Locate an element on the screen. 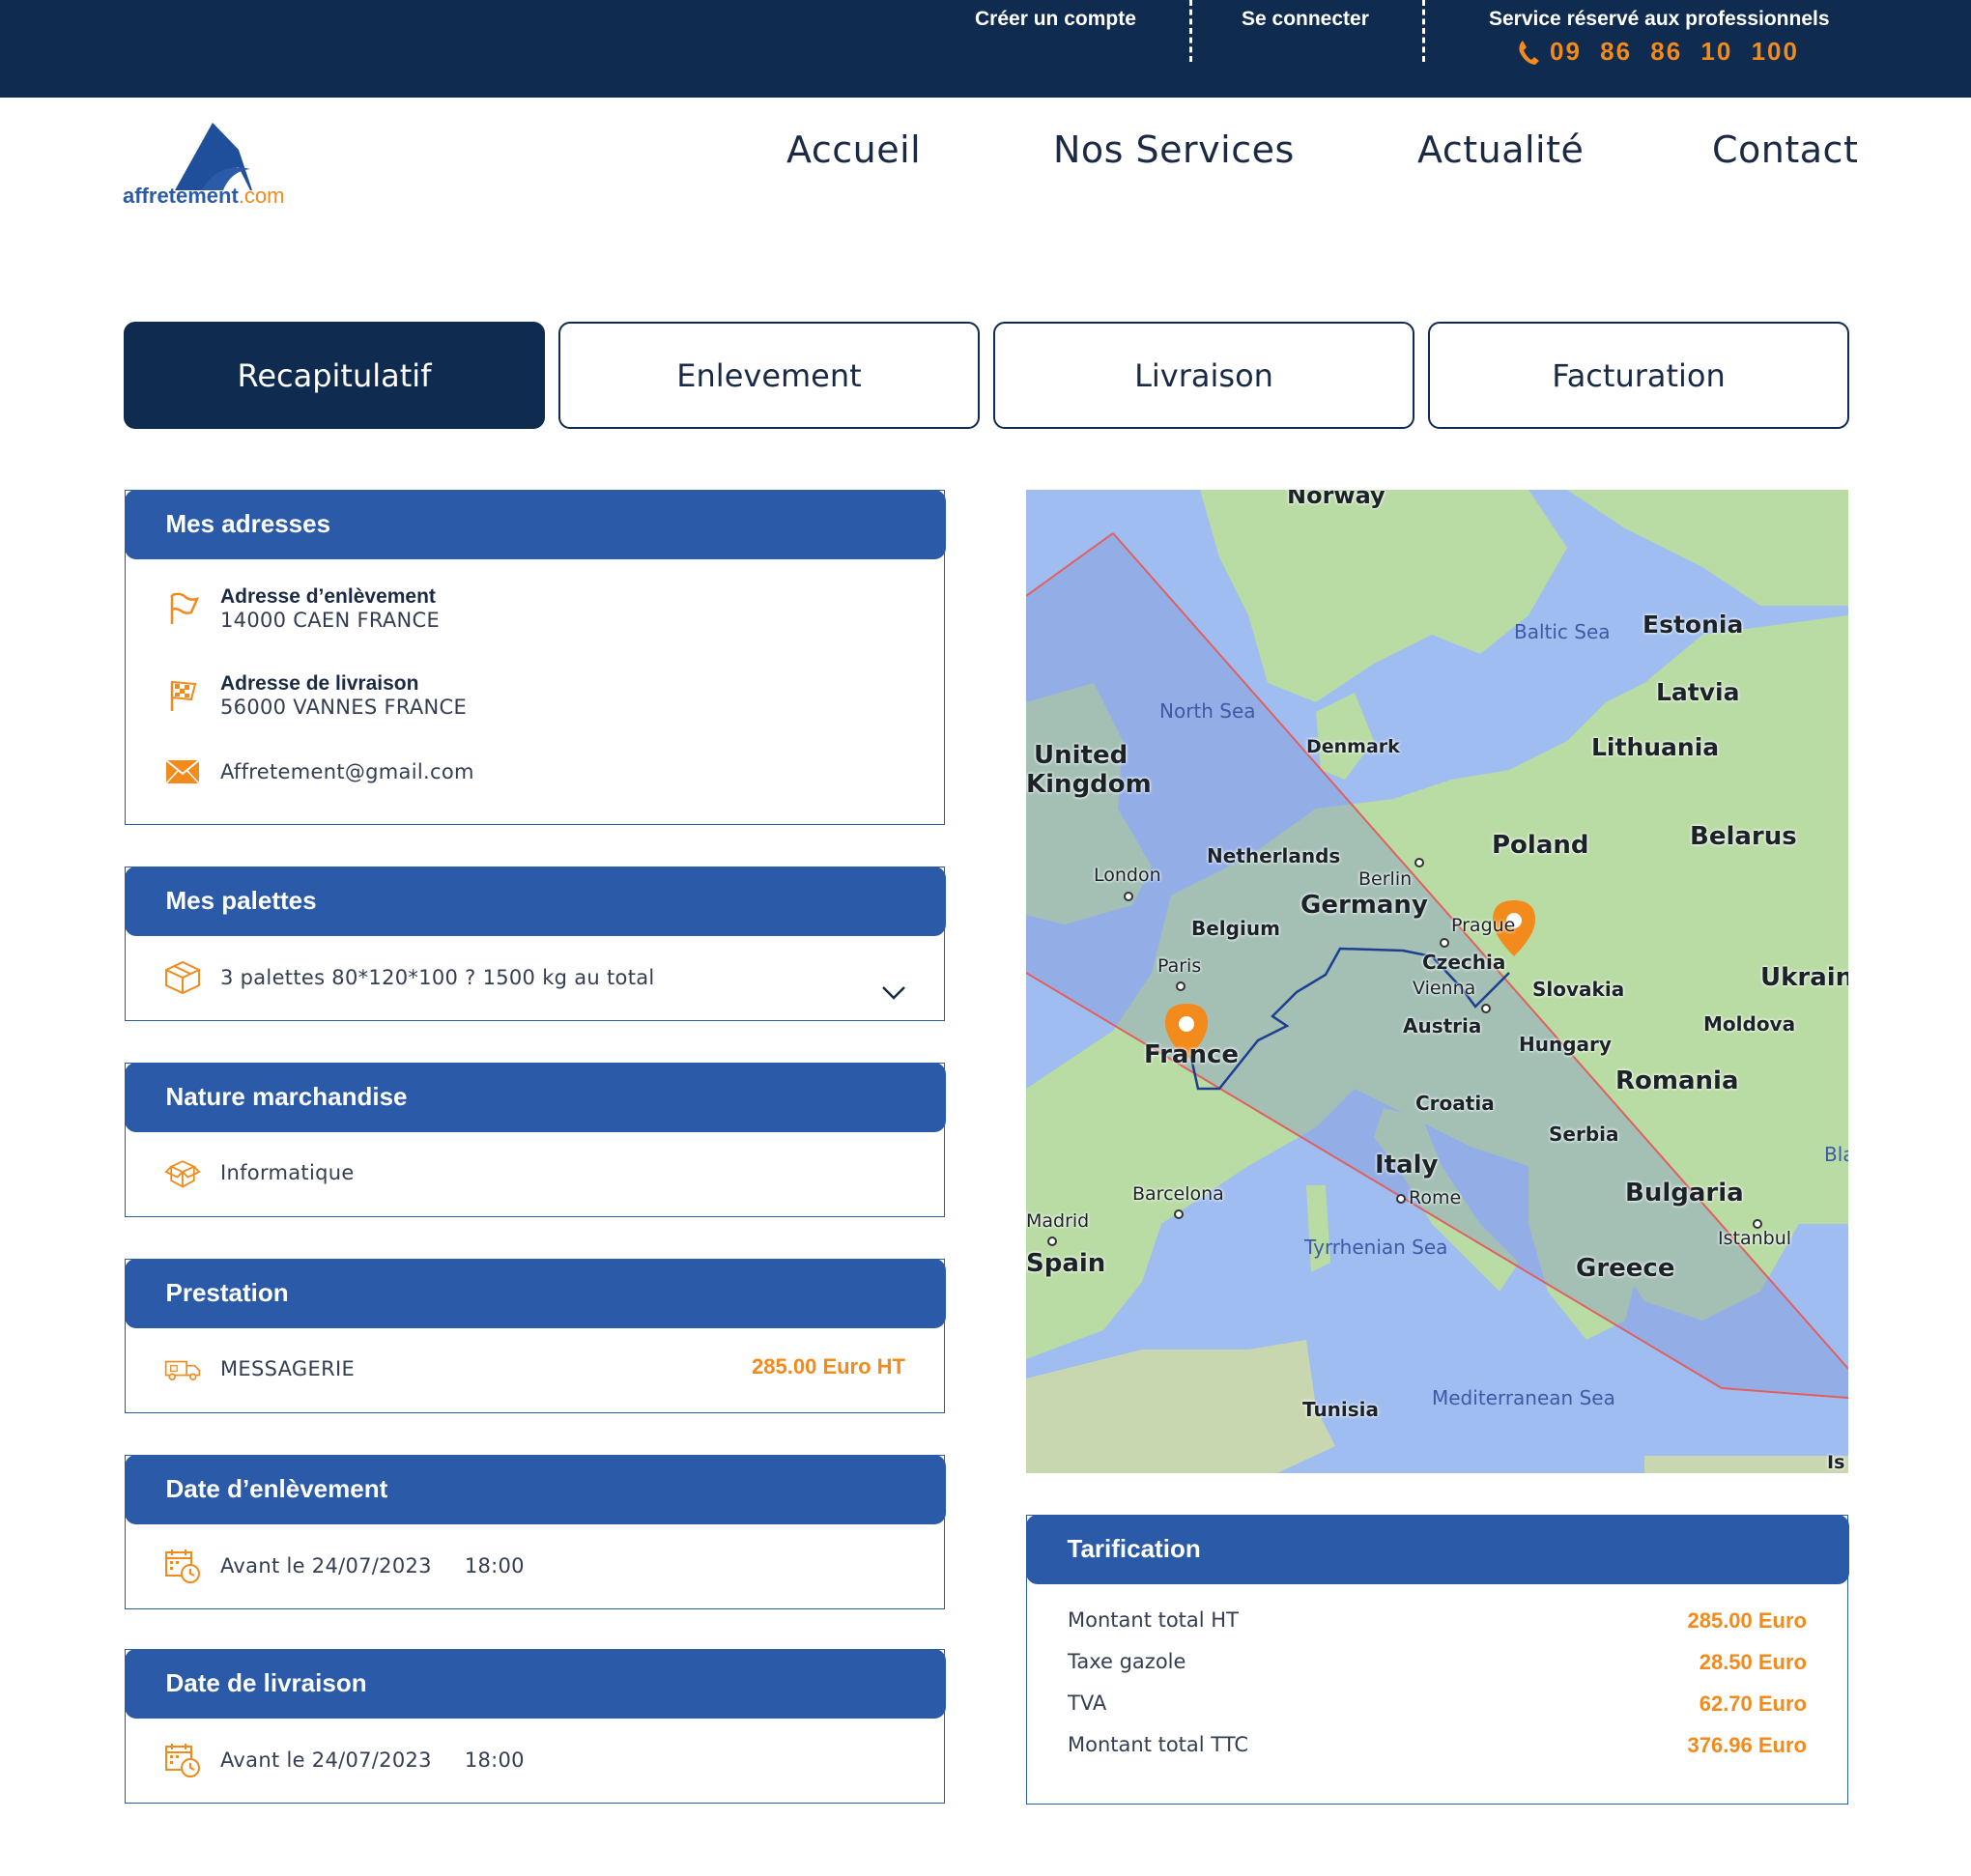 This screenshot has height=1876, width=1971. service-value: MESSAGERIE is located at coordinates (288, 1369).